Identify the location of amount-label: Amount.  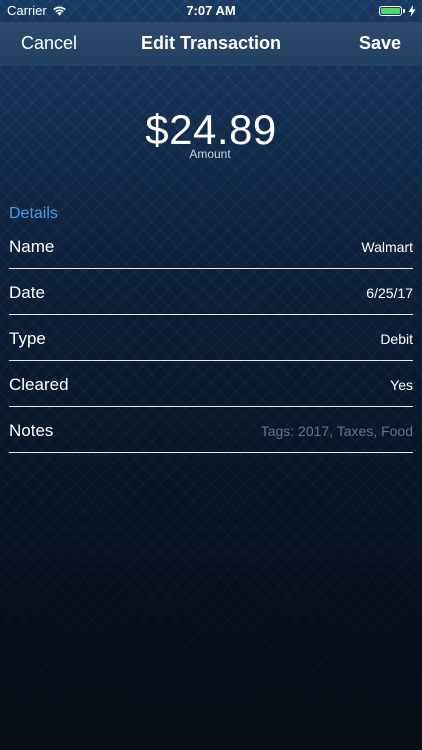
(210, 154).